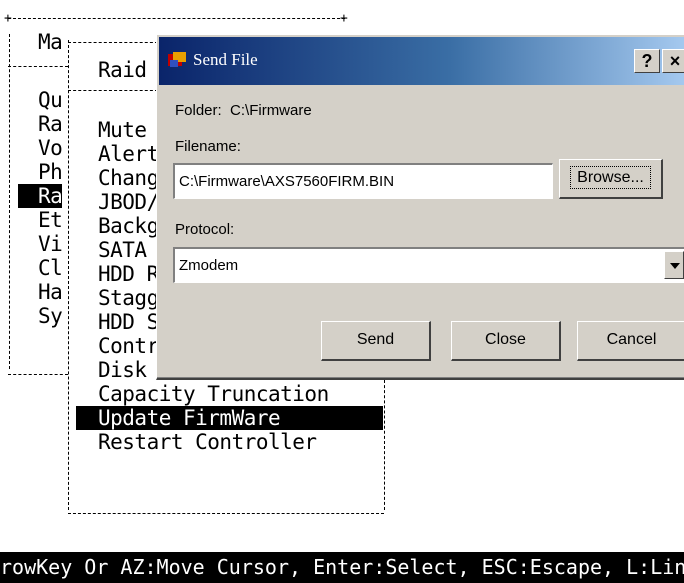  What do you see at coordinates (176, 18) in the screenshot?
I see `main-menu-top-border` at bounding box center [176, 18].